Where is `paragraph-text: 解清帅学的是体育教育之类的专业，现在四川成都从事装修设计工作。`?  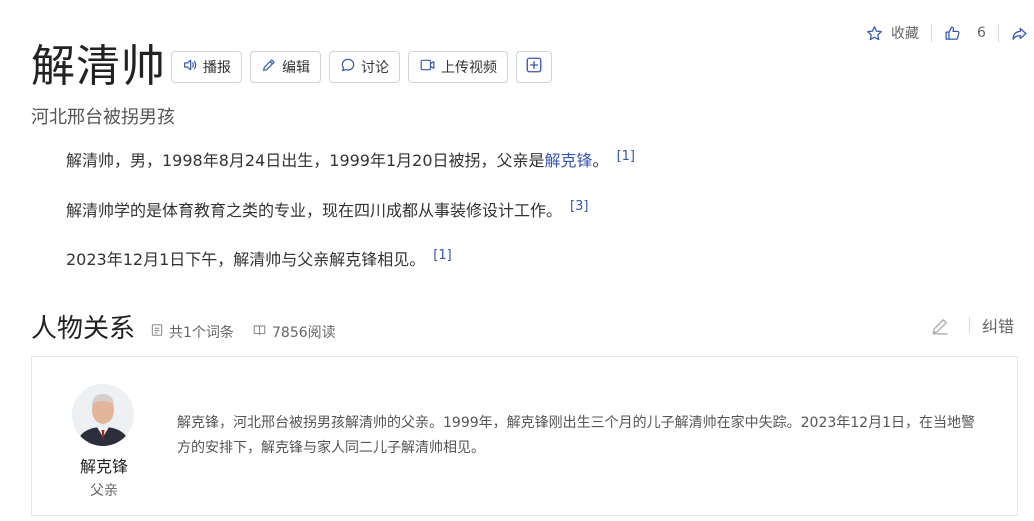 paragraph-text: 解清帅学的是体育教育之类的专业，现在四川成都从事装修设计工作。 is located at coordinates (314, 210).